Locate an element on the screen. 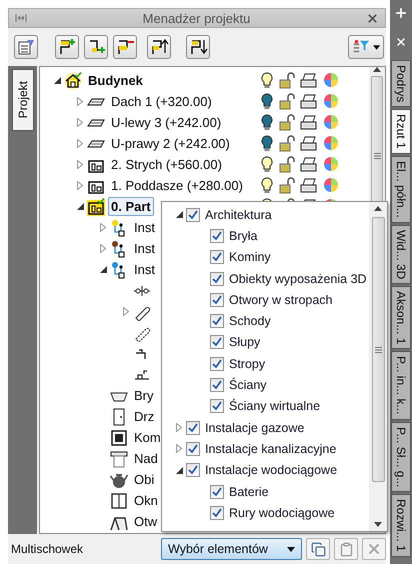 Image resolution: width=412 pixels, height=564 pixels. checkbox-label: Baterie is located at coordinates (249, 491).